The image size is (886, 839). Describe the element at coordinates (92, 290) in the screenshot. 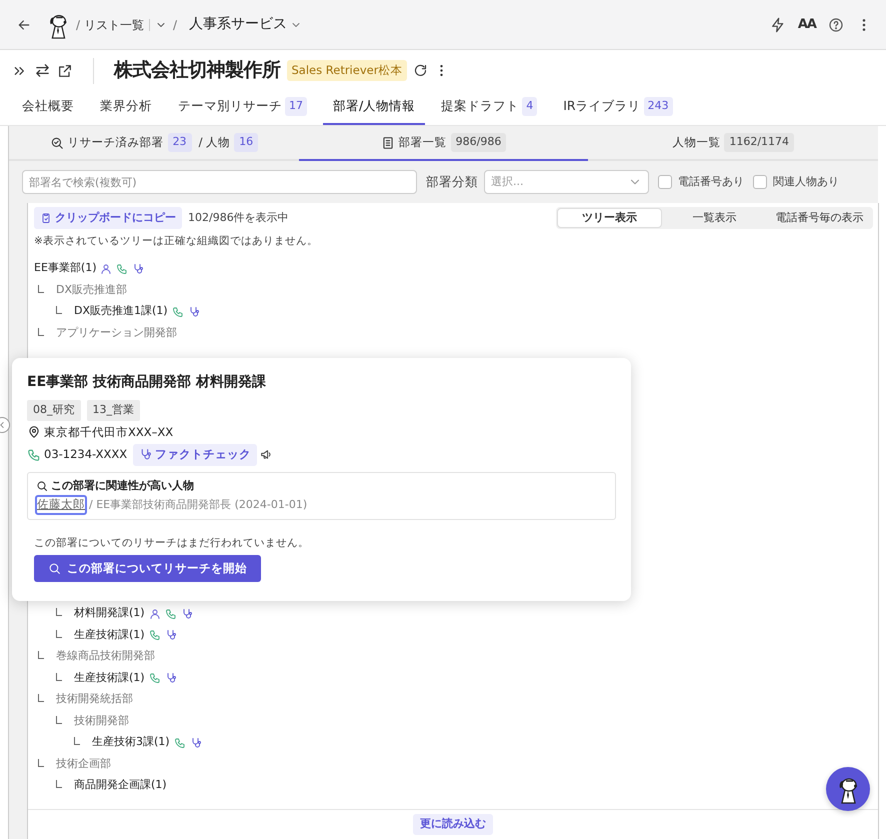

I see `tree-item: DX販売推進部` at that location.